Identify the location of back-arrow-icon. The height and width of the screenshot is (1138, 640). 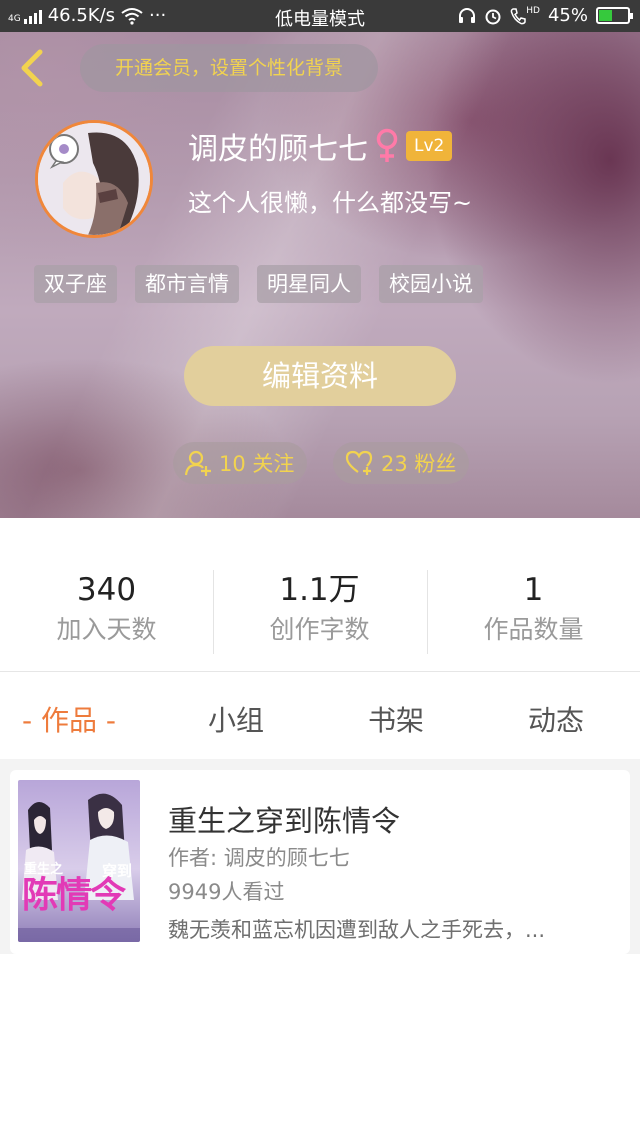
(34, 68).